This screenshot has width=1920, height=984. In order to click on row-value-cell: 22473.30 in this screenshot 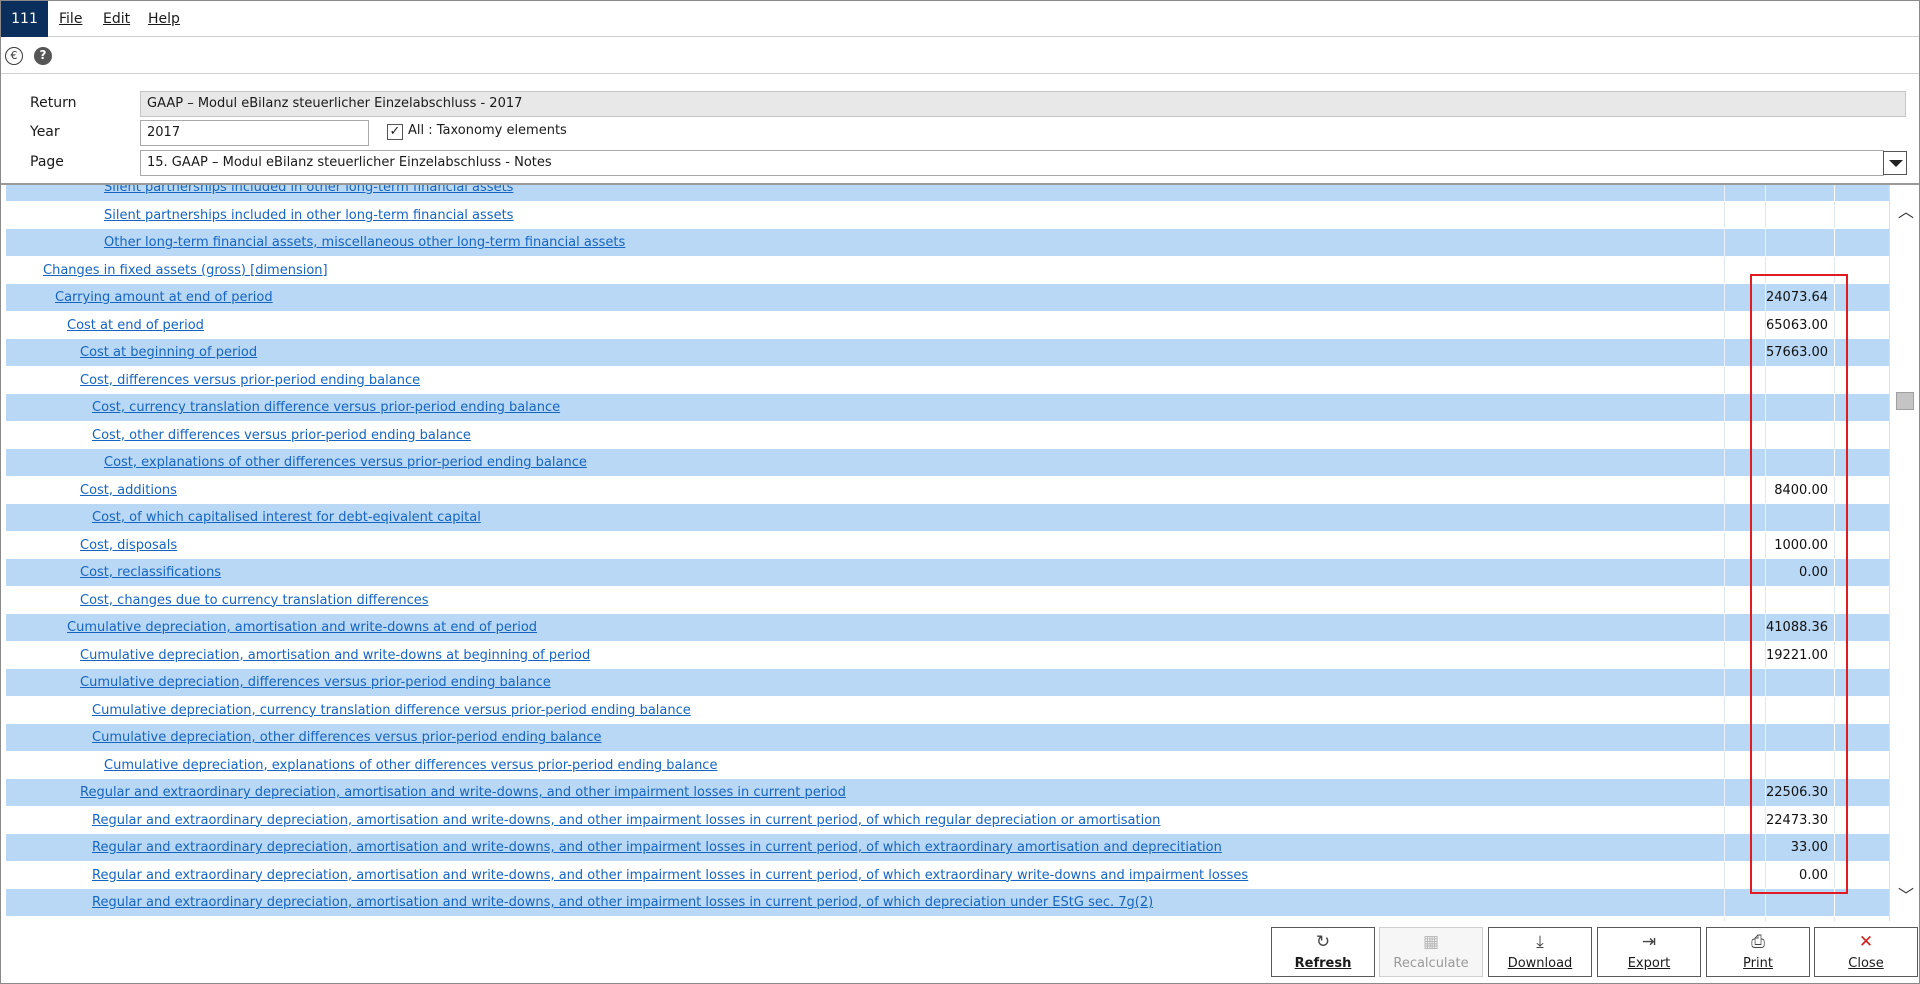, I will do `click(1800, 820)`.